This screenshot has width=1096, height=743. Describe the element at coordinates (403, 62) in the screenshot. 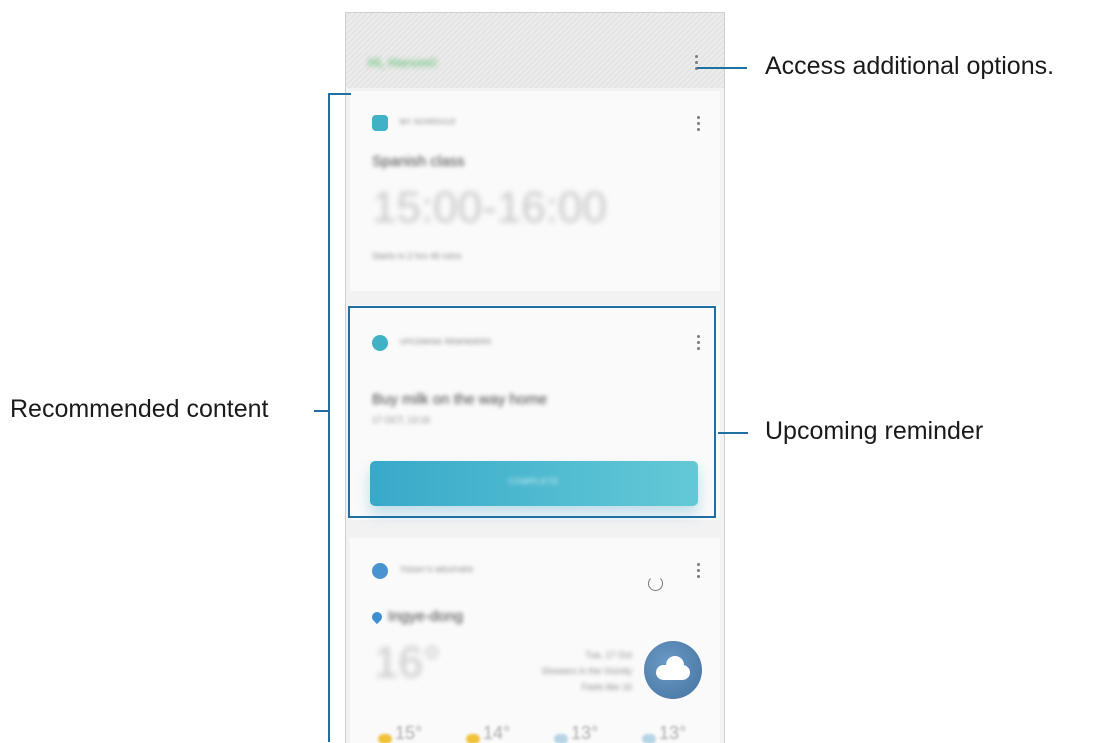

I see `greeting-text: Hi, Harumi!` at that location.